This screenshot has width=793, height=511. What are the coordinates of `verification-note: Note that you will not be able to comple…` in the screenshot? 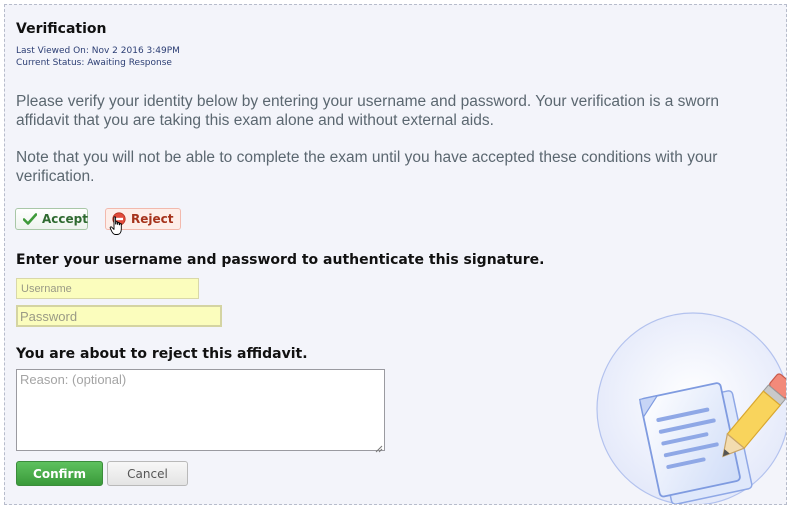 It's located at (367, 167).